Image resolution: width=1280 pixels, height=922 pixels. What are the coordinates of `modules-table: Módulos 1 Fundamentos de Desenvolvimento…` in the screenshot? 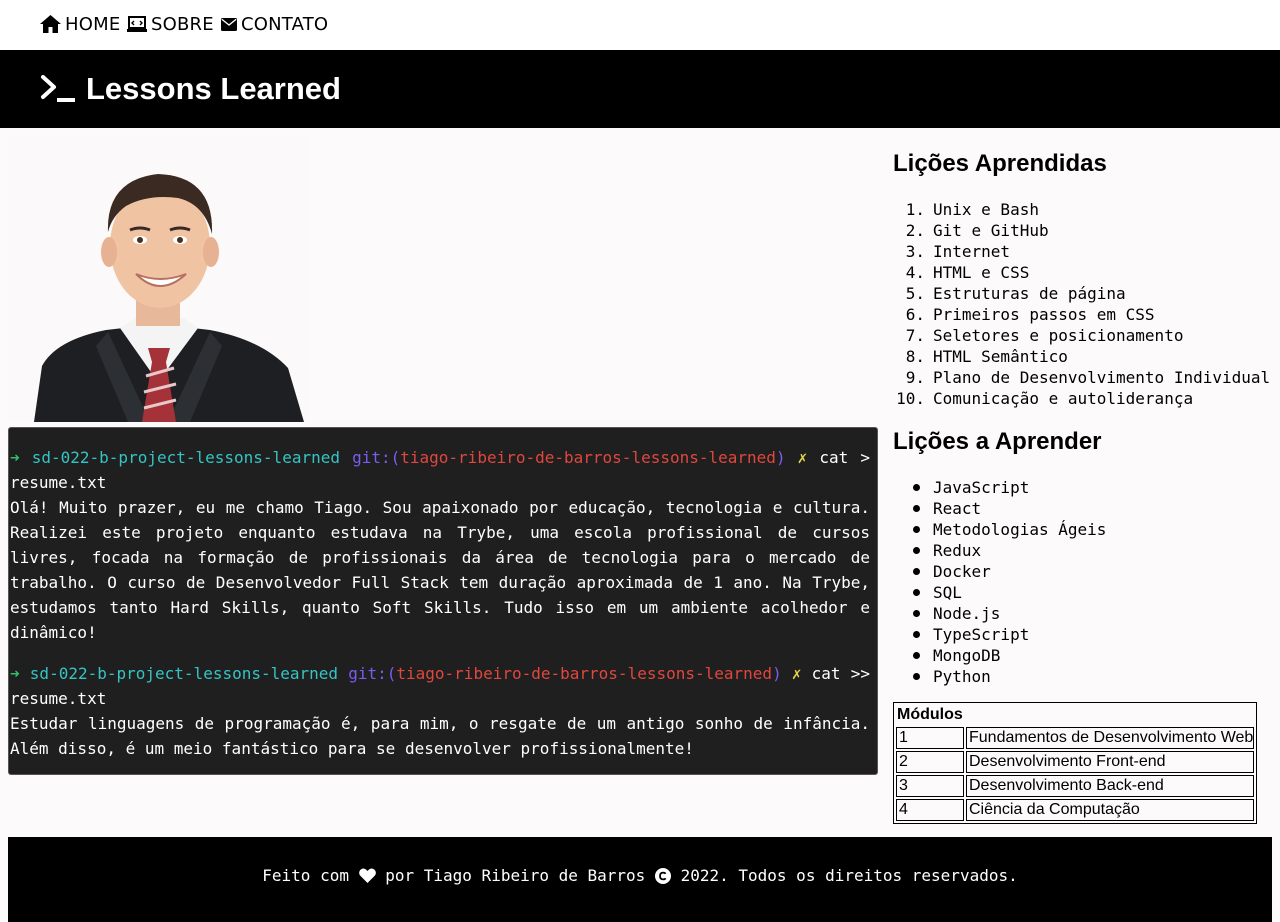 It's located at (1075, 763).